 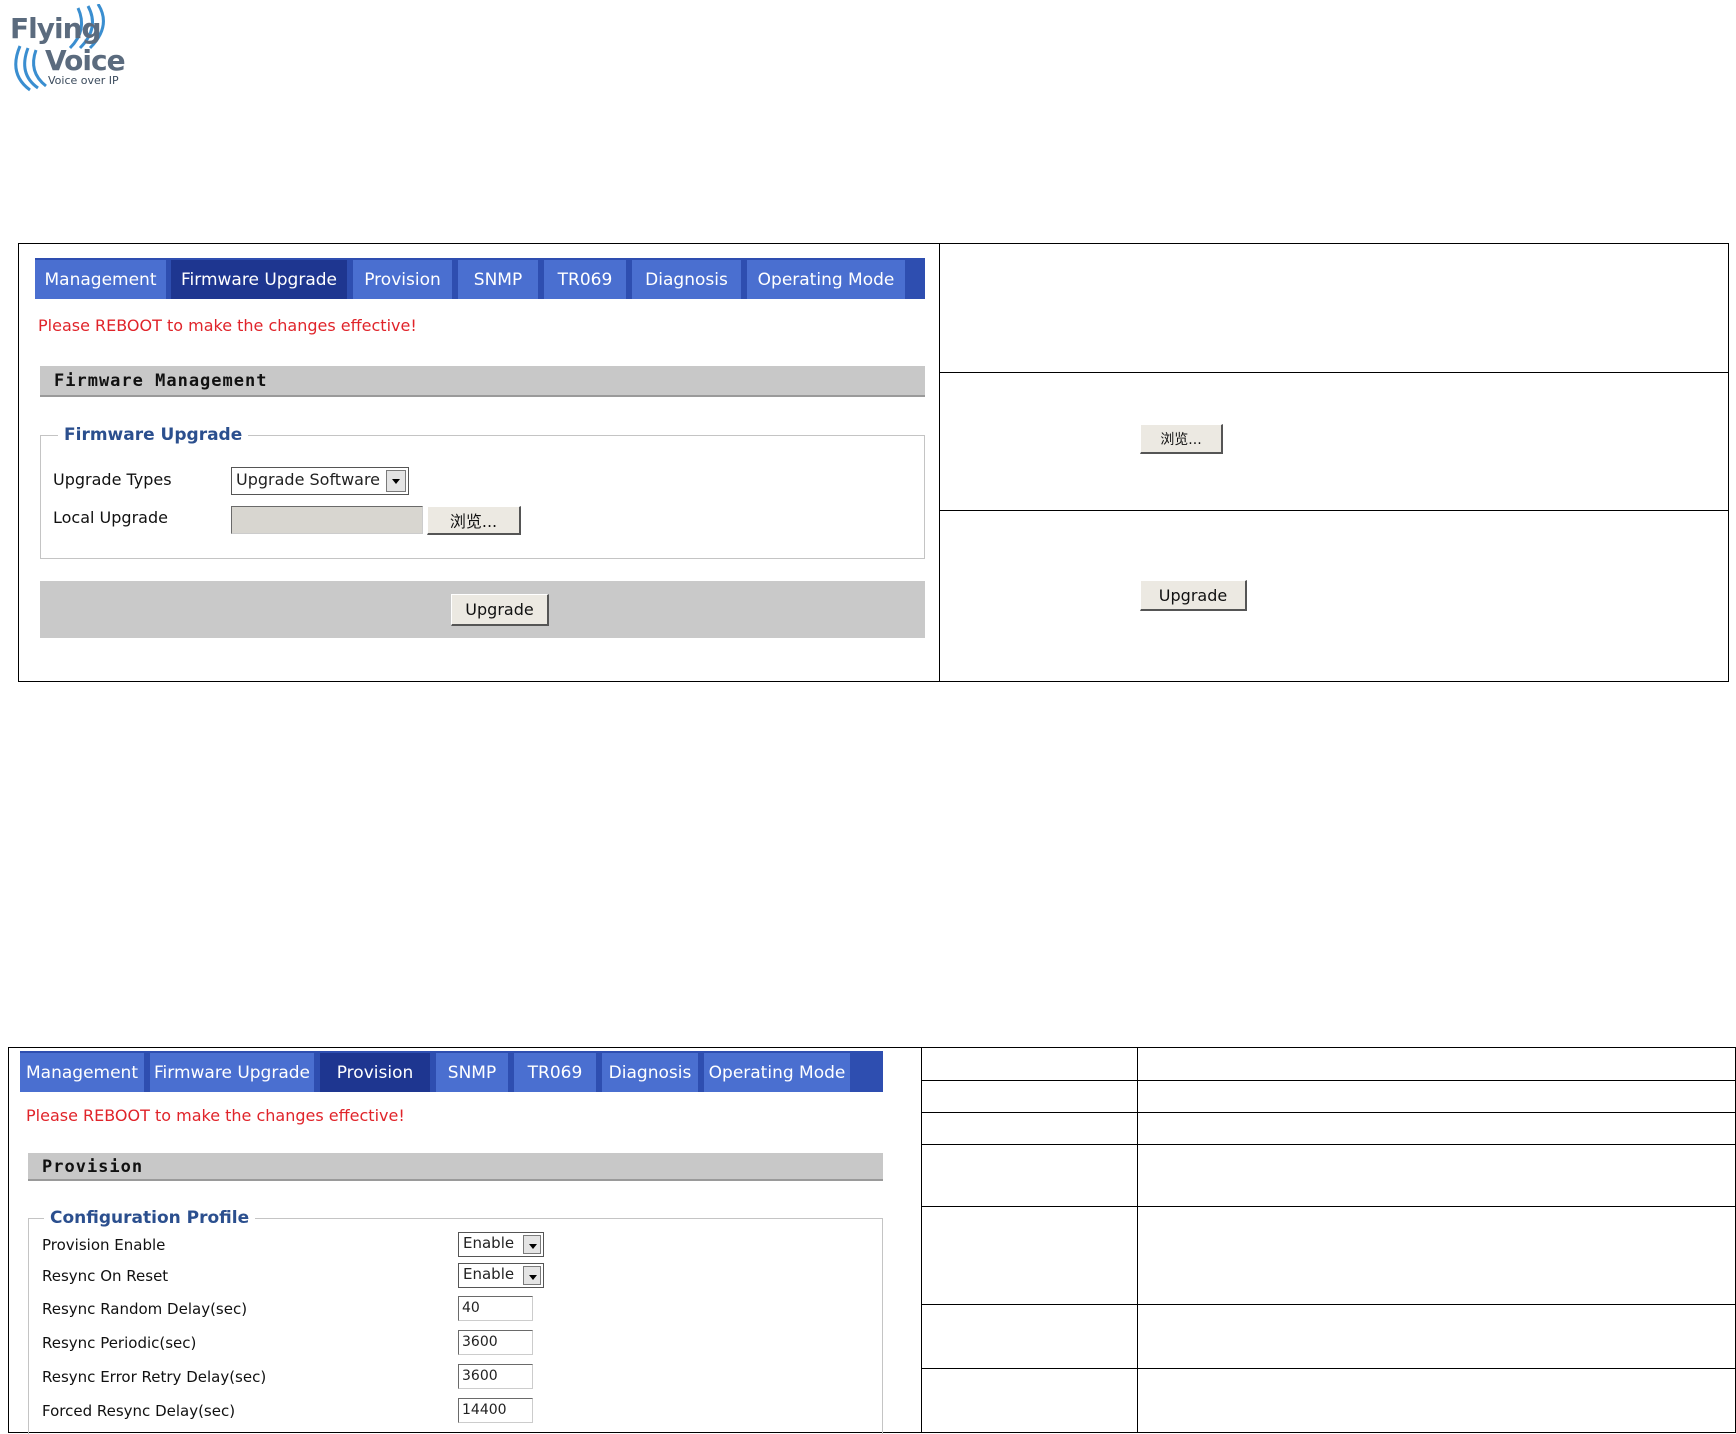 I want to click on provision-enable-label: Provision Enable, so click(x=104, y=1245).